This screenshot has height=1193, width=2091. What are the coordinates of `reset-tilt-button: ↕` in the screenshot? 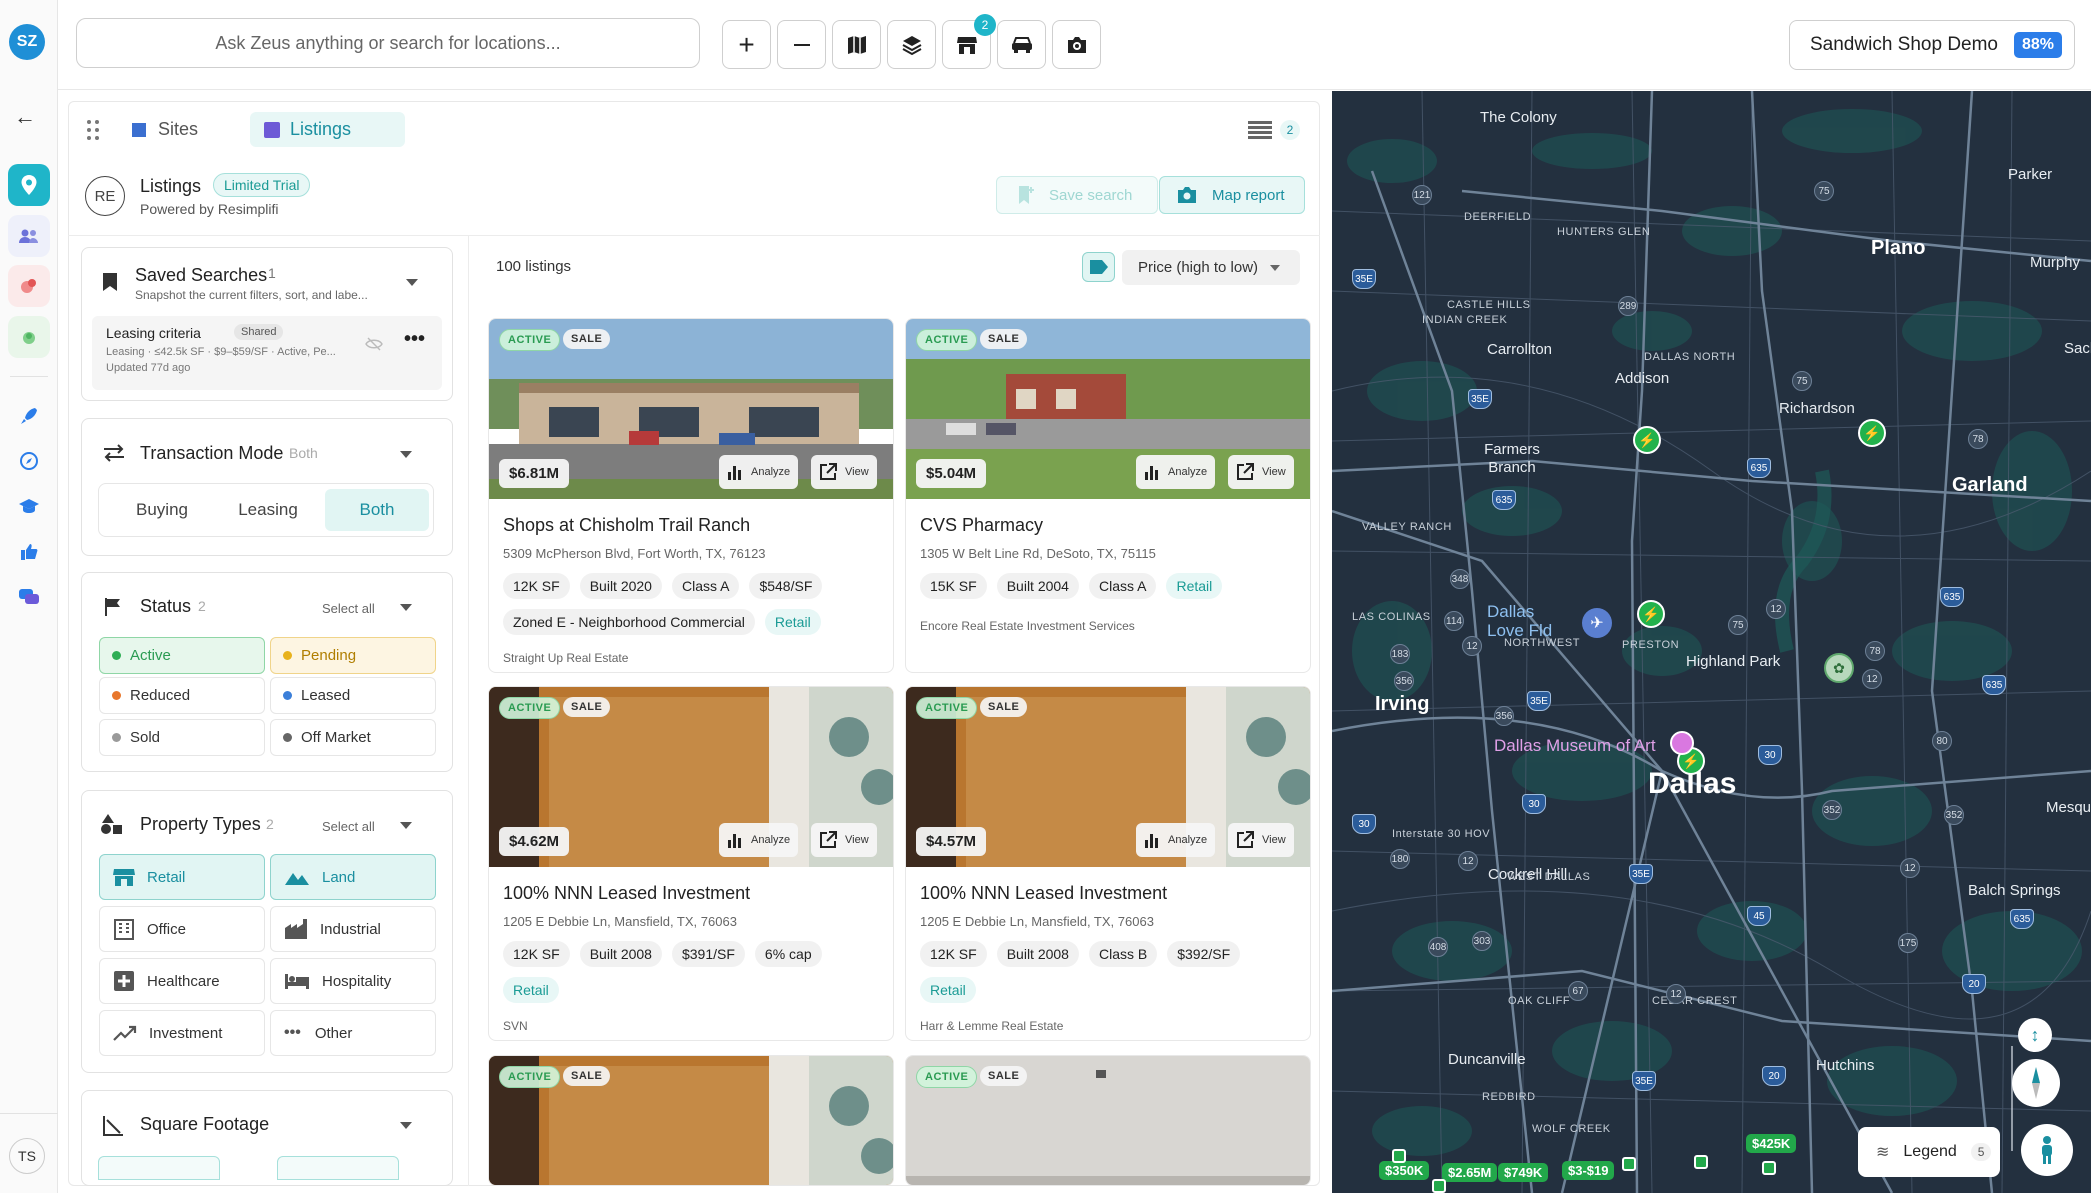 It's located at (2035, 1035).